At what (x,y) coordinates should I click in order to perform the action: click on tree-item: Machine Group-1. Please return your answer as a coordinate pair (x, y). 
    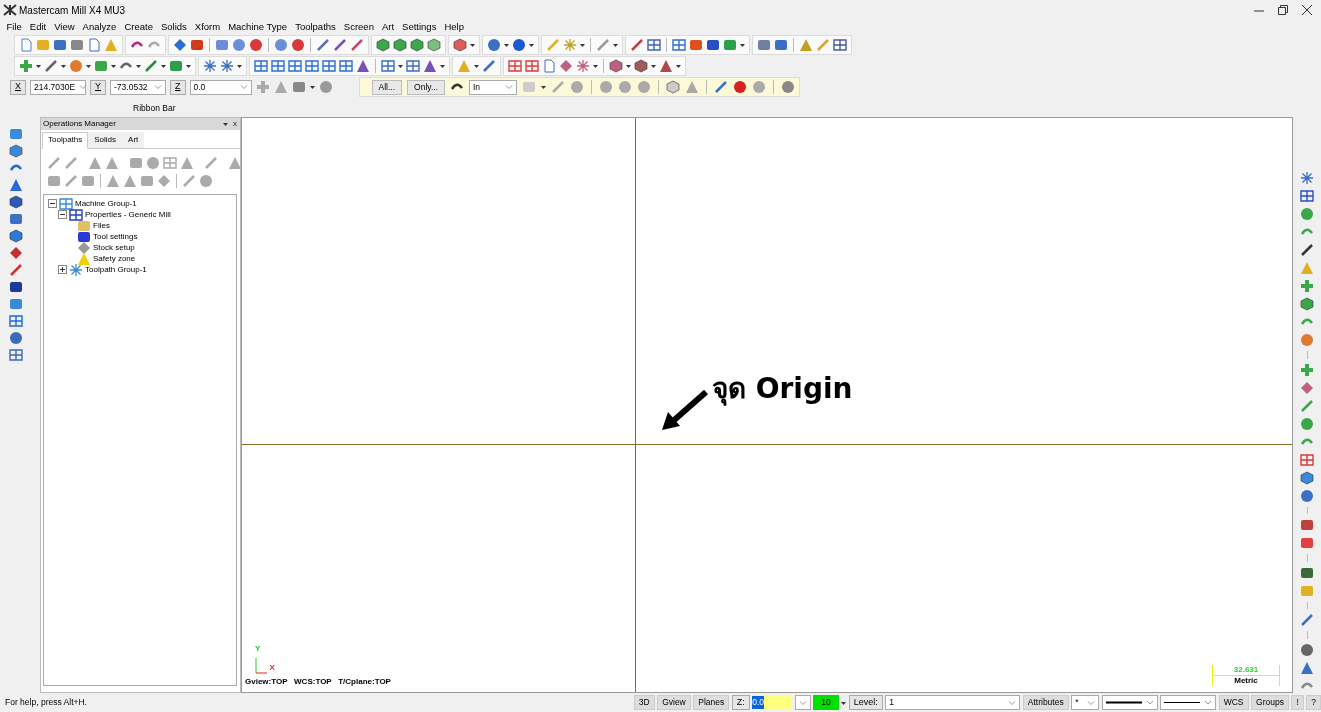
    Looking at the image, I should click on (106, 203).